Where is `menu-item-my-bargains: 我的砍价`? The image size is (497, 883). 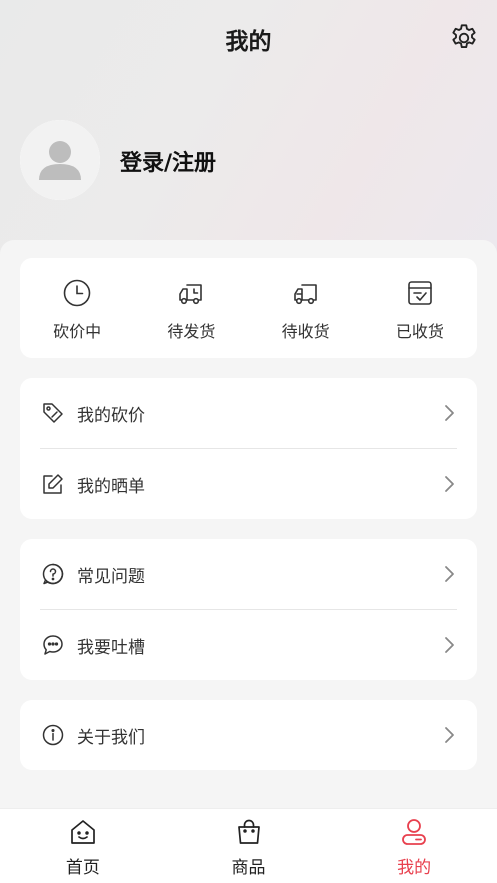
menu-item-my-bargains: 我的砍价 is located at coordinates (248, 413).